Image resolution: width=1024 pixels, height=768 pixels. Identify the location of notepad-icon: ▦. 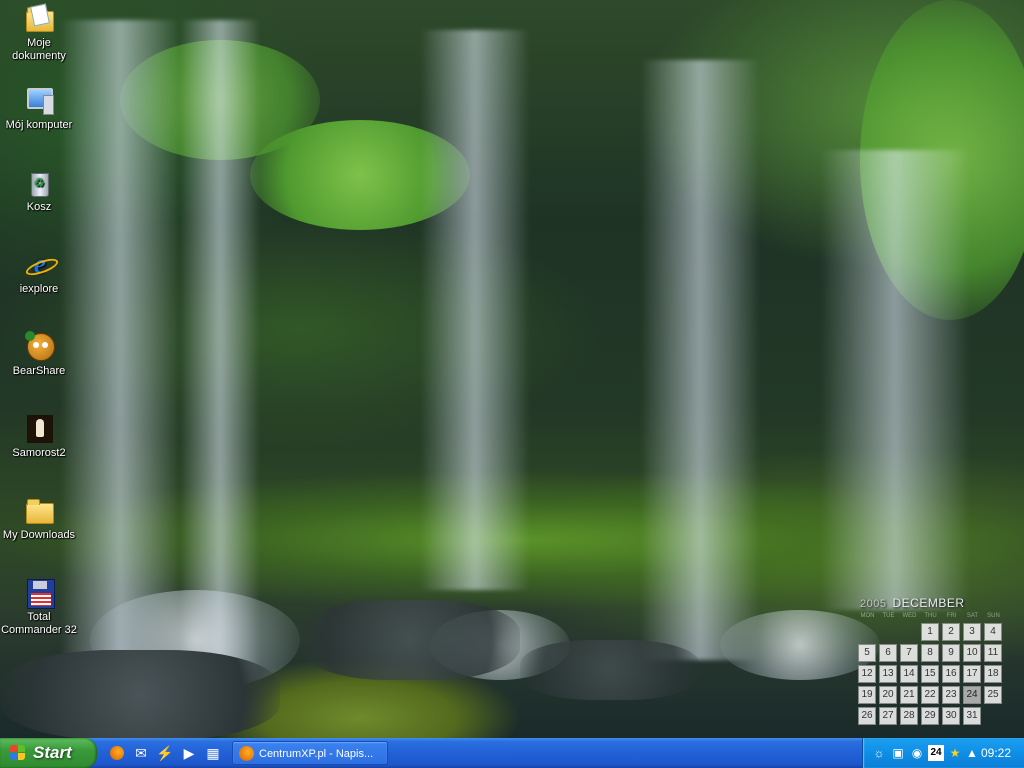
(213, 753).